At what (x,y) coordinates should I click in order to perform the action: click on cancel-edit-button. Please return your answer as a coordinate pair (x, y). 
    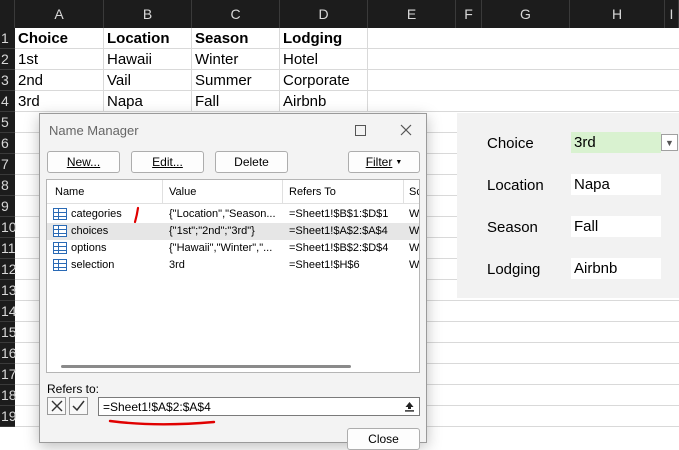
    Looking at the image, I should click on (56, 406).